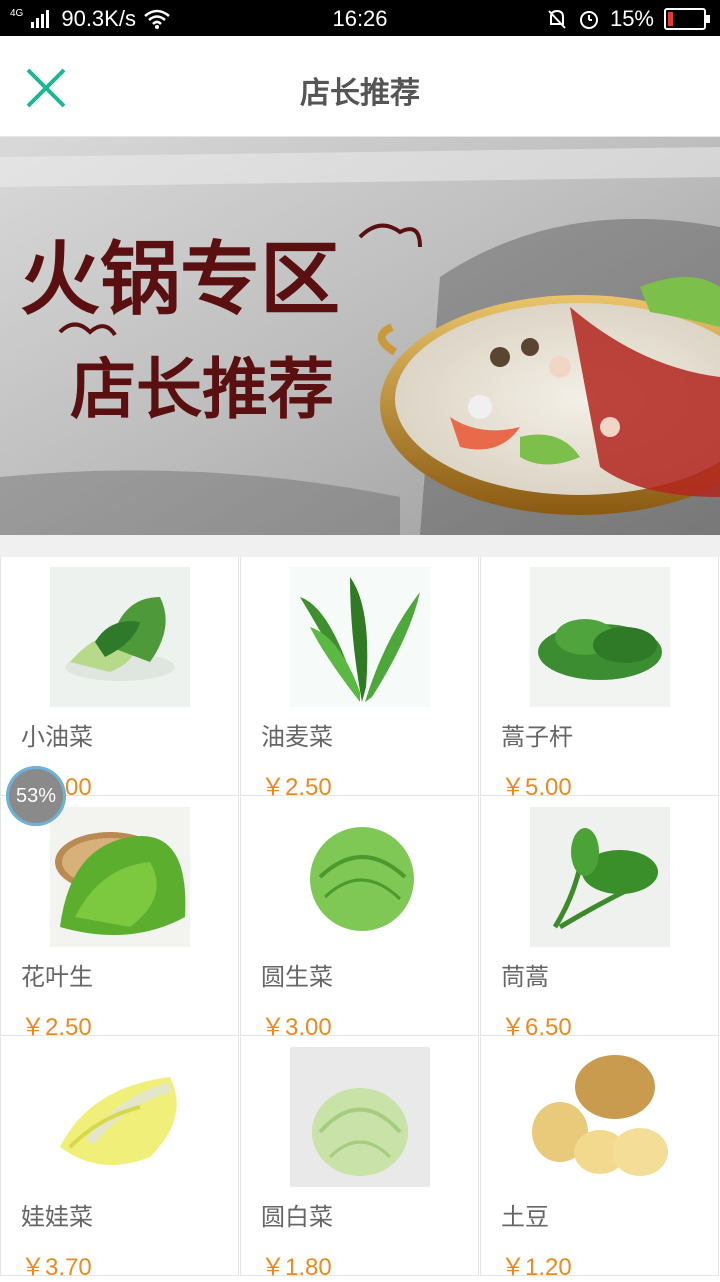 The image size is (720, 1282). I want to click on napa-cabbage-image, so click(120, 1117).